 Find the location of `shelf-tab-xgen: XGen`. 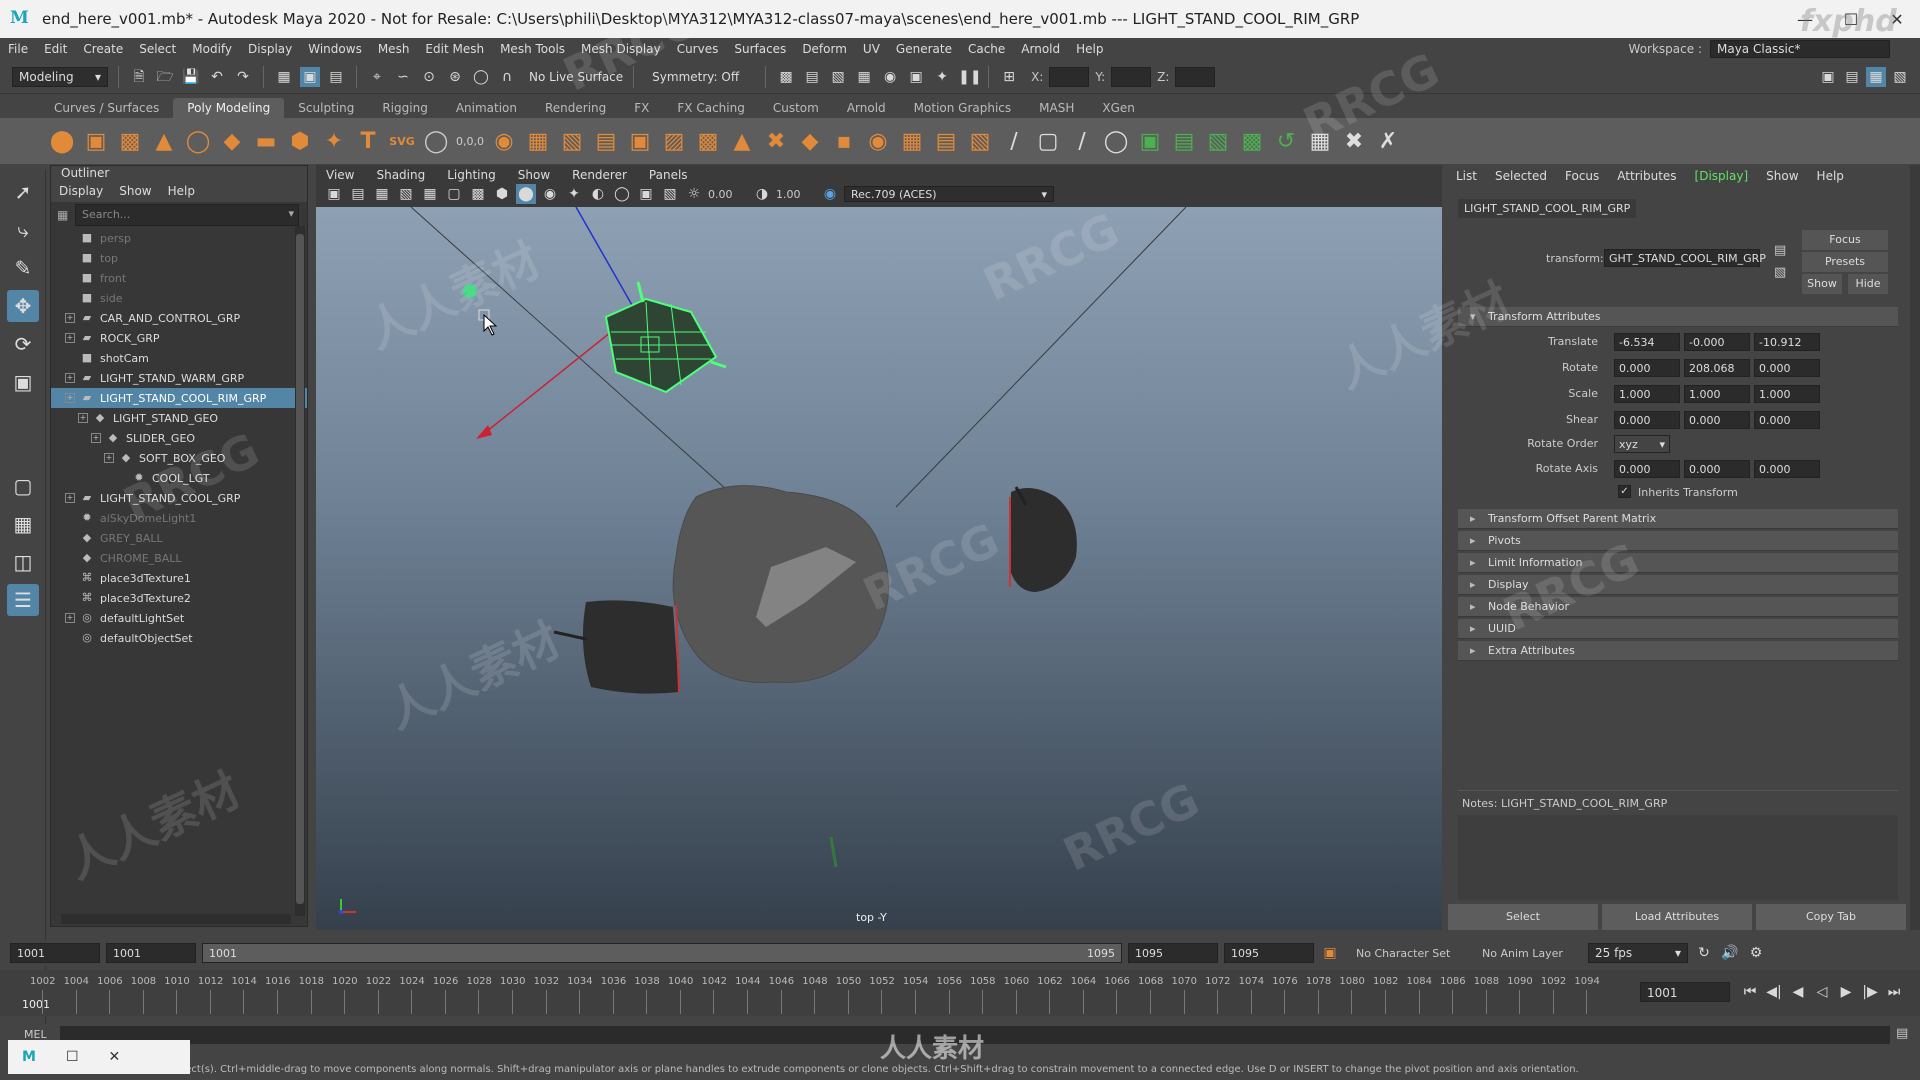

shelf-tab-xgen: XGen is located at coordinates (1118, 108).